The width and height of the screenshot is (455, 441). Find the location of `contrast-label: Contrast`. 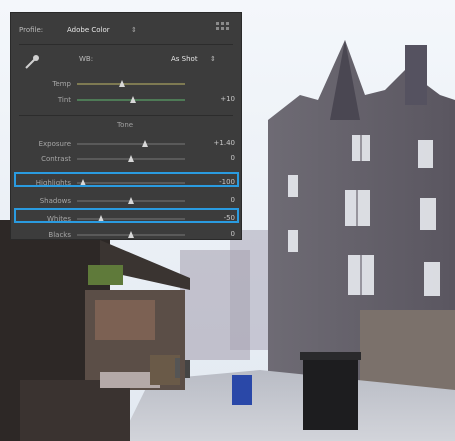

contrast-label: Contrast is located at coordinates (56, 159).